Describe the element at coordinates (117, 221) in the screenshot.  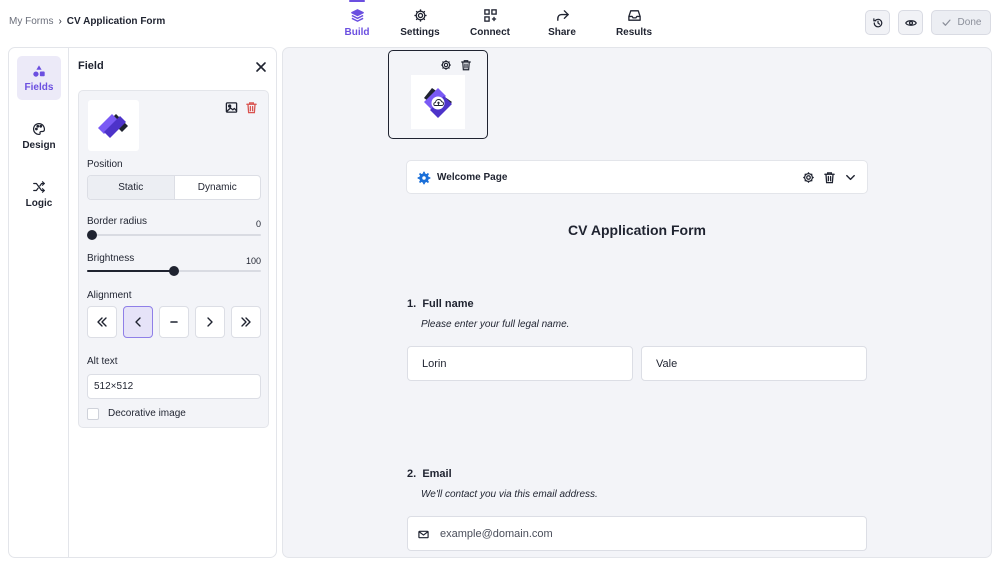
I see `border-radius-label: Border radius` at that location.